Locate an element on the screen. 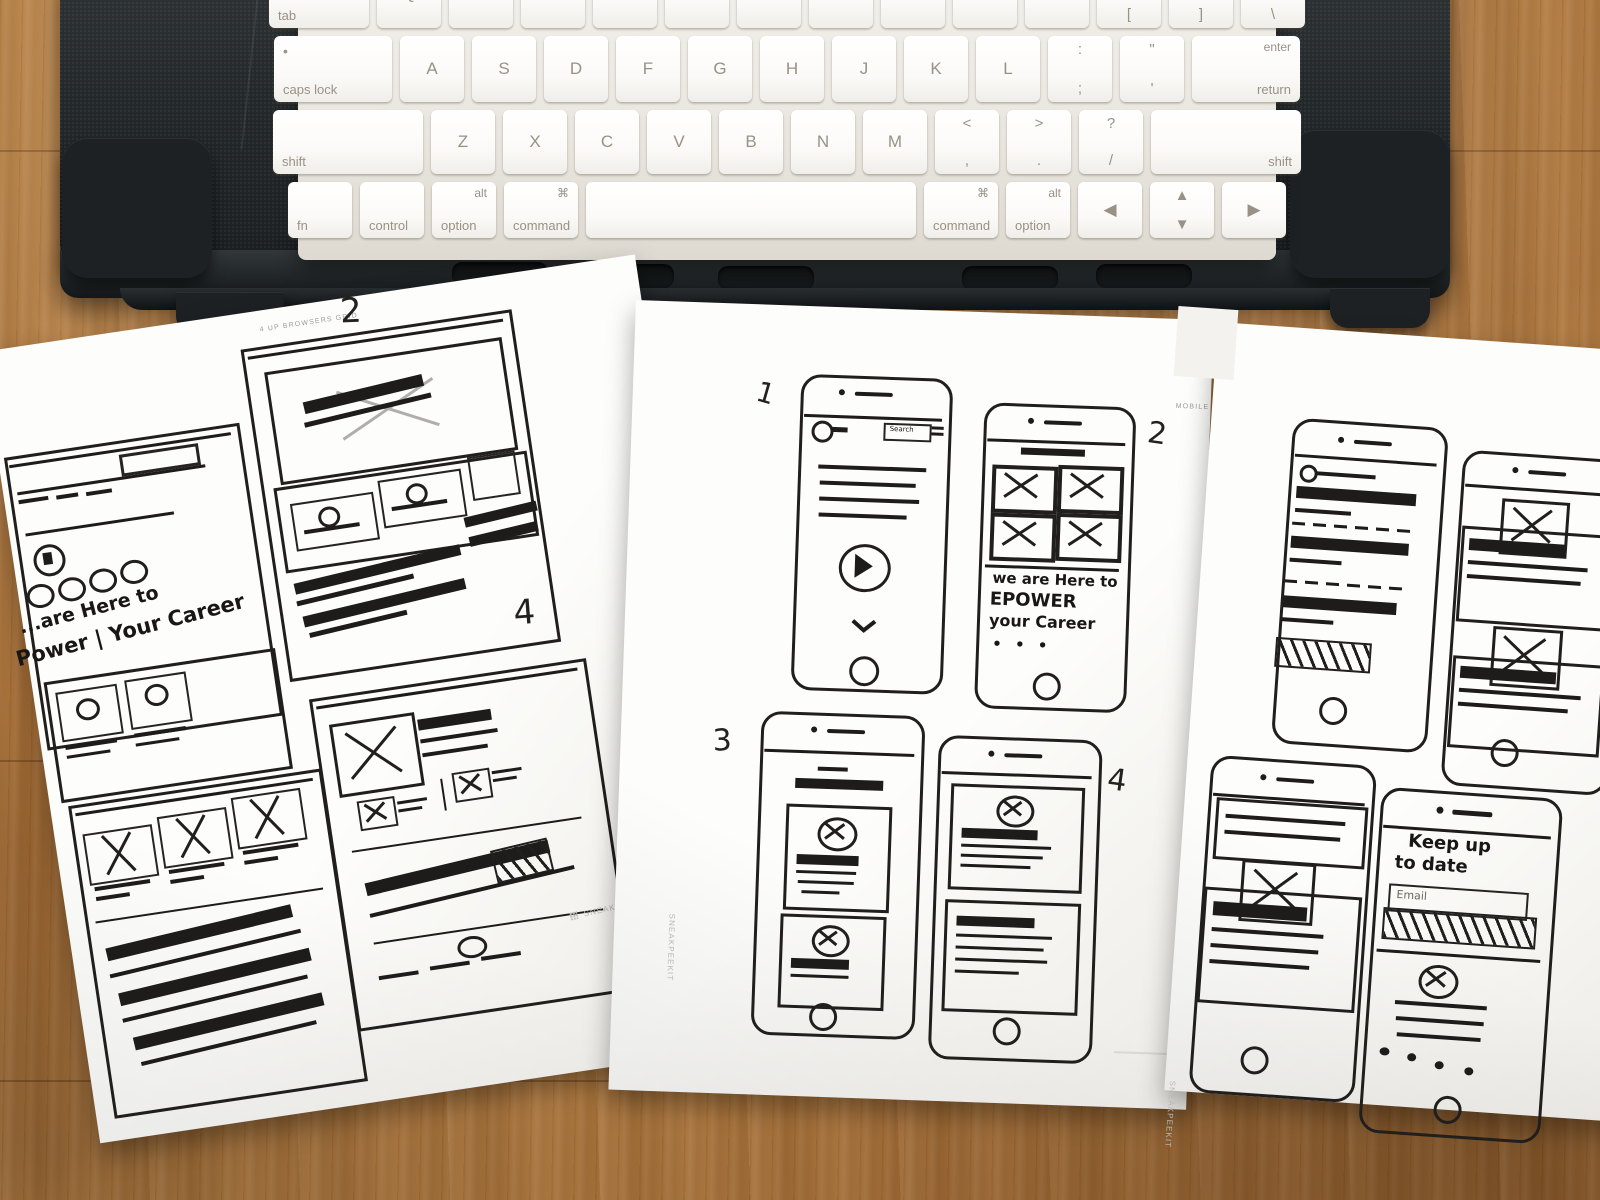 The image size is (1600, 1200). key-label: ? is located at coordinates (1111, 123).